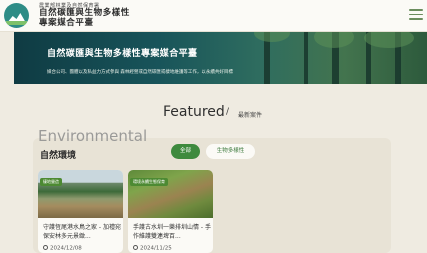 The image size is (427, 253). What do you see at coordinates (416, 14) in the screenshot?
I see `hamburger-menu-icon` at bounding box center [416, 14].